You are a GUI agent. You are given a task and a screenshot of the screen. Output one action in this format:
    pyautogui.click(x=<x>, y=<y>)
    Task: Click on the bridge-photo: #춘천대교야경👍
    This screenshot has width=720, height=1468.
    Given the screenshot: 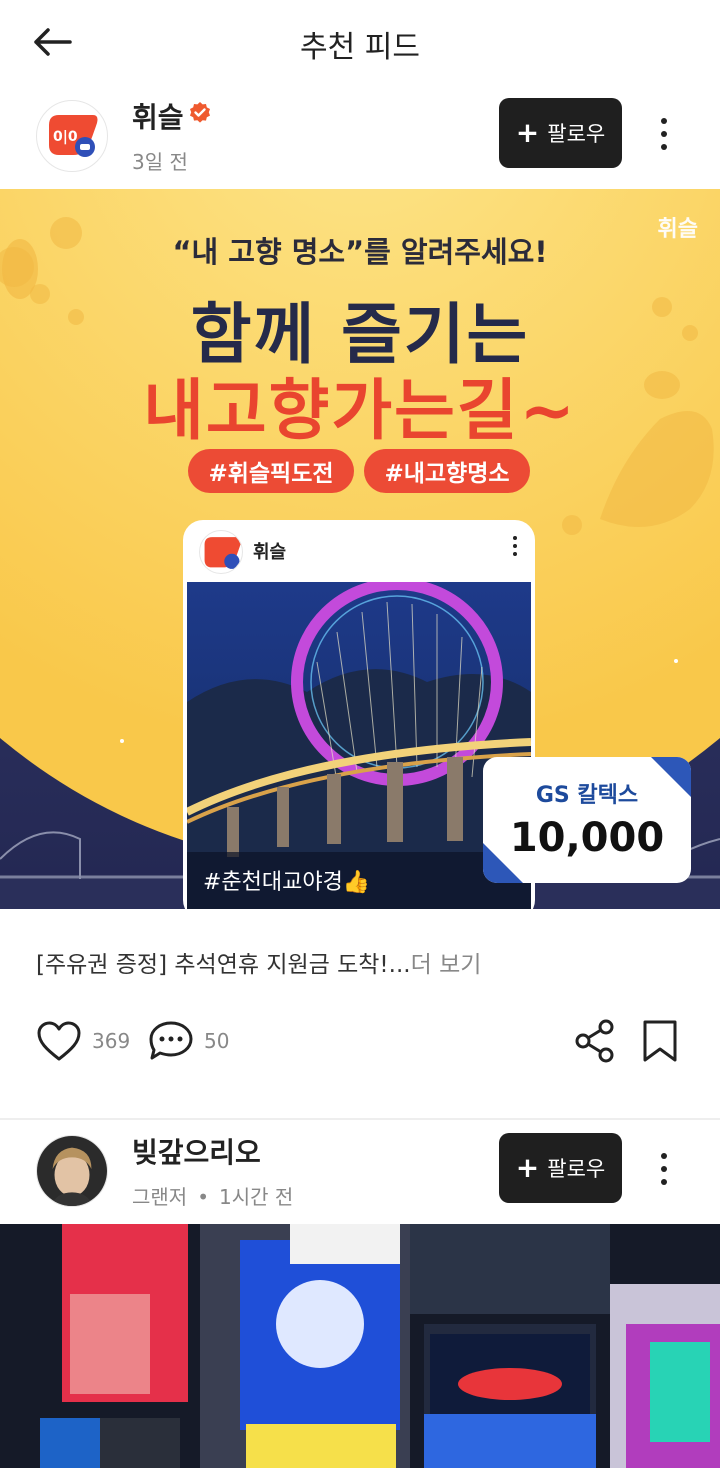 What is the action you would take?
    pyautogui.click(x=359, y=745)
    